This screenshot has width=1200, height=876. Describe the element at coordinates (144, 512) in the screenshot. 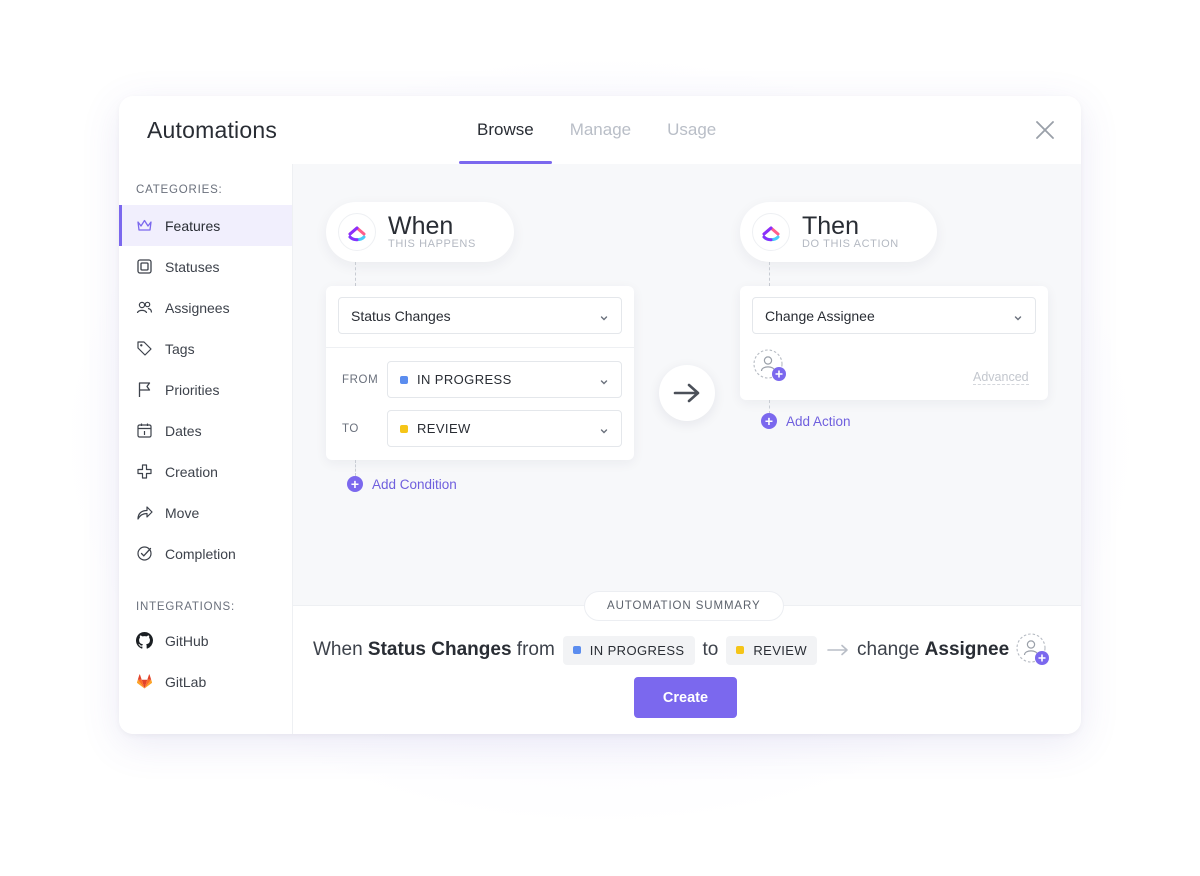

I see `share-arrow-icon` at that location.